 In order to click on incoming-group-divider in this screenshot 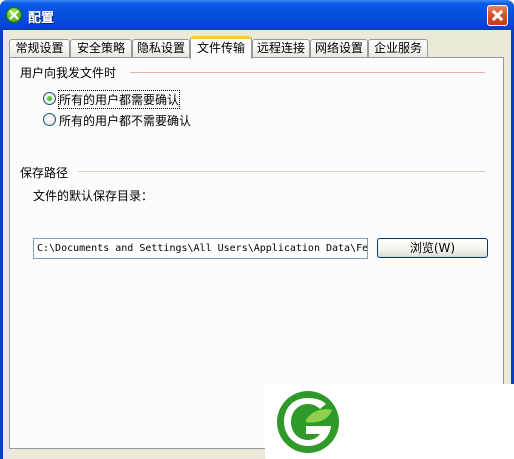, I will do `click(307, 72)`.